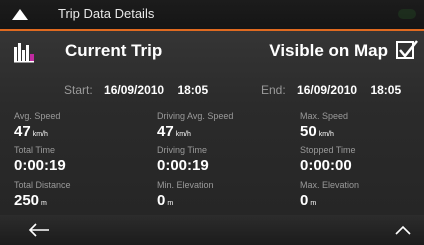 The height and width of the screenshot is (245, 424). Describe the element at coordinates (330, 185) in the screenshot. I see `stat-label: Max. Elevation` at that location.